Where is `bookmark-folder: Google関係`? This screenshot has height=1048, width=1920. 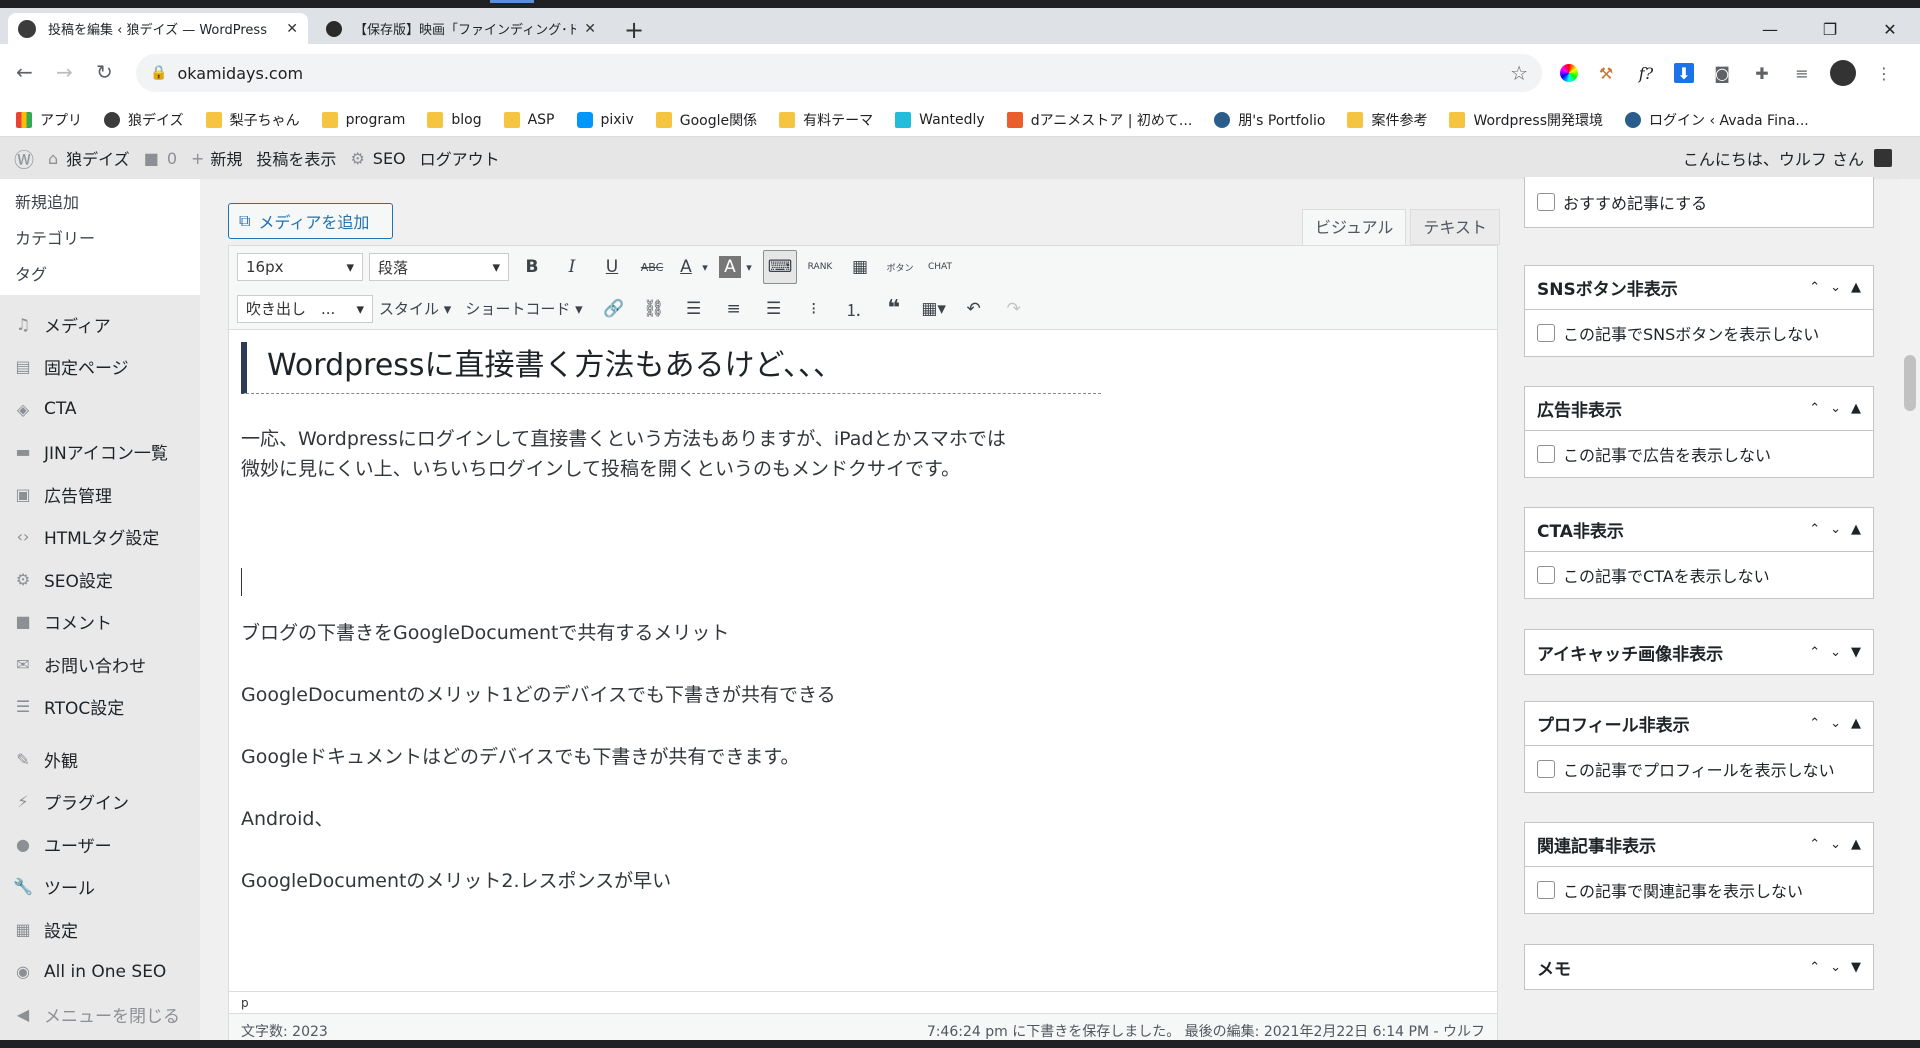
bookmark-folder: Google関係 is located at coordinates (706, 120).